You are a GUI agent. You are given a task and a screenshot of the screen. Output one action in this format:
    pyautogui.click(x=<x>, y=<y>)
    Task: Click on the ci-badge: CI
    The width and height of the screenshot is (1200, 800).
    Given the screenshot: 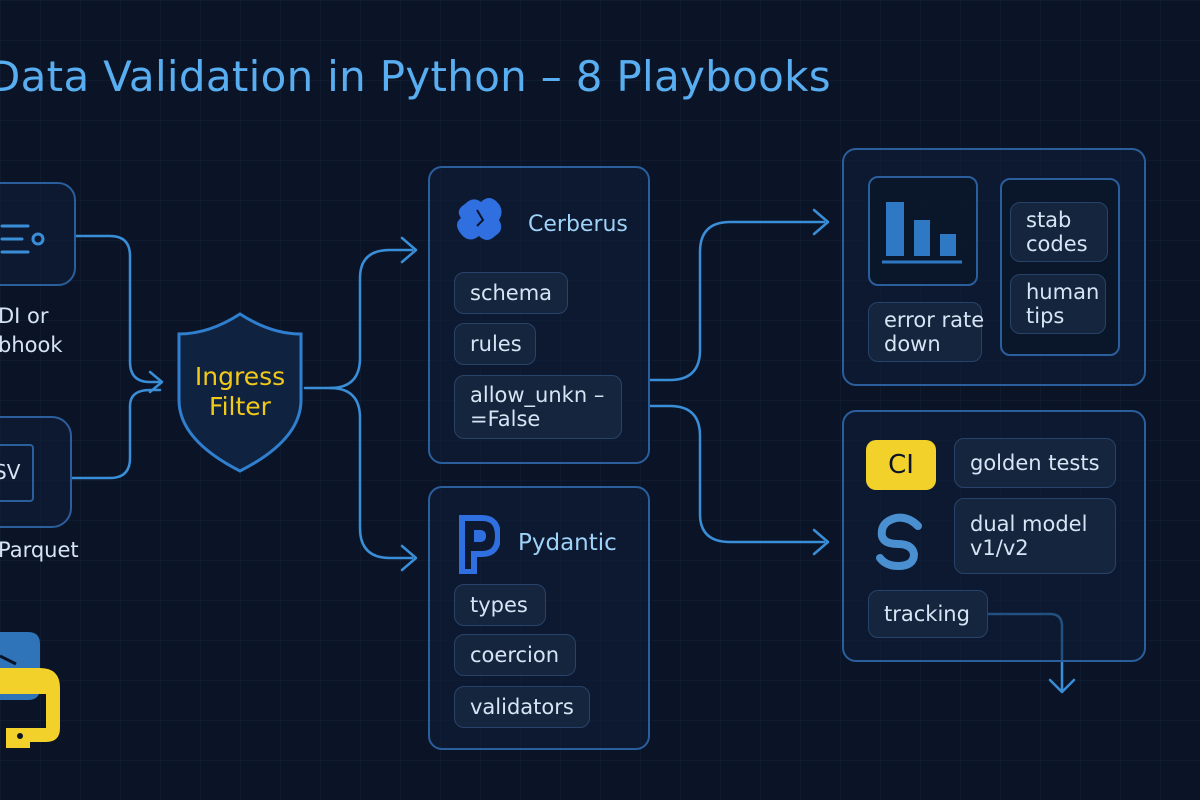 What is the action you would take?
    pyautogui.click(x=901, y=465)
    